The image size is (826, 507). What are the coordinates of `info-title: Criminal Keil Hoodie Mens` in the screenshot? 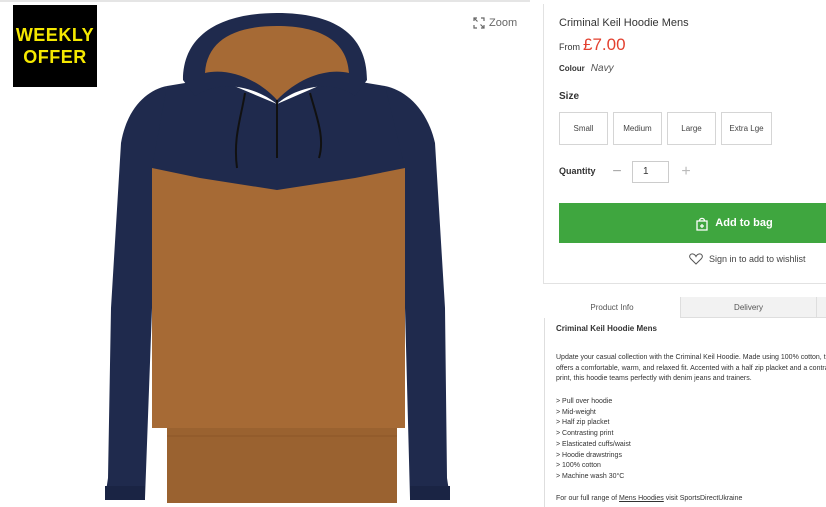 It's located at (606, 328).